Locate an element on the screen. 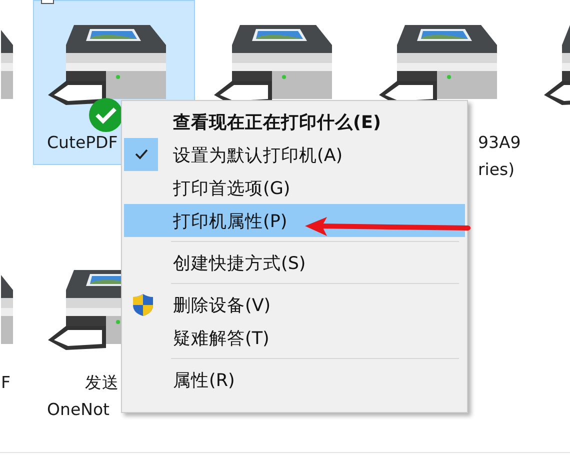  printer-name: 发送 is located at coordinates (102, 383).